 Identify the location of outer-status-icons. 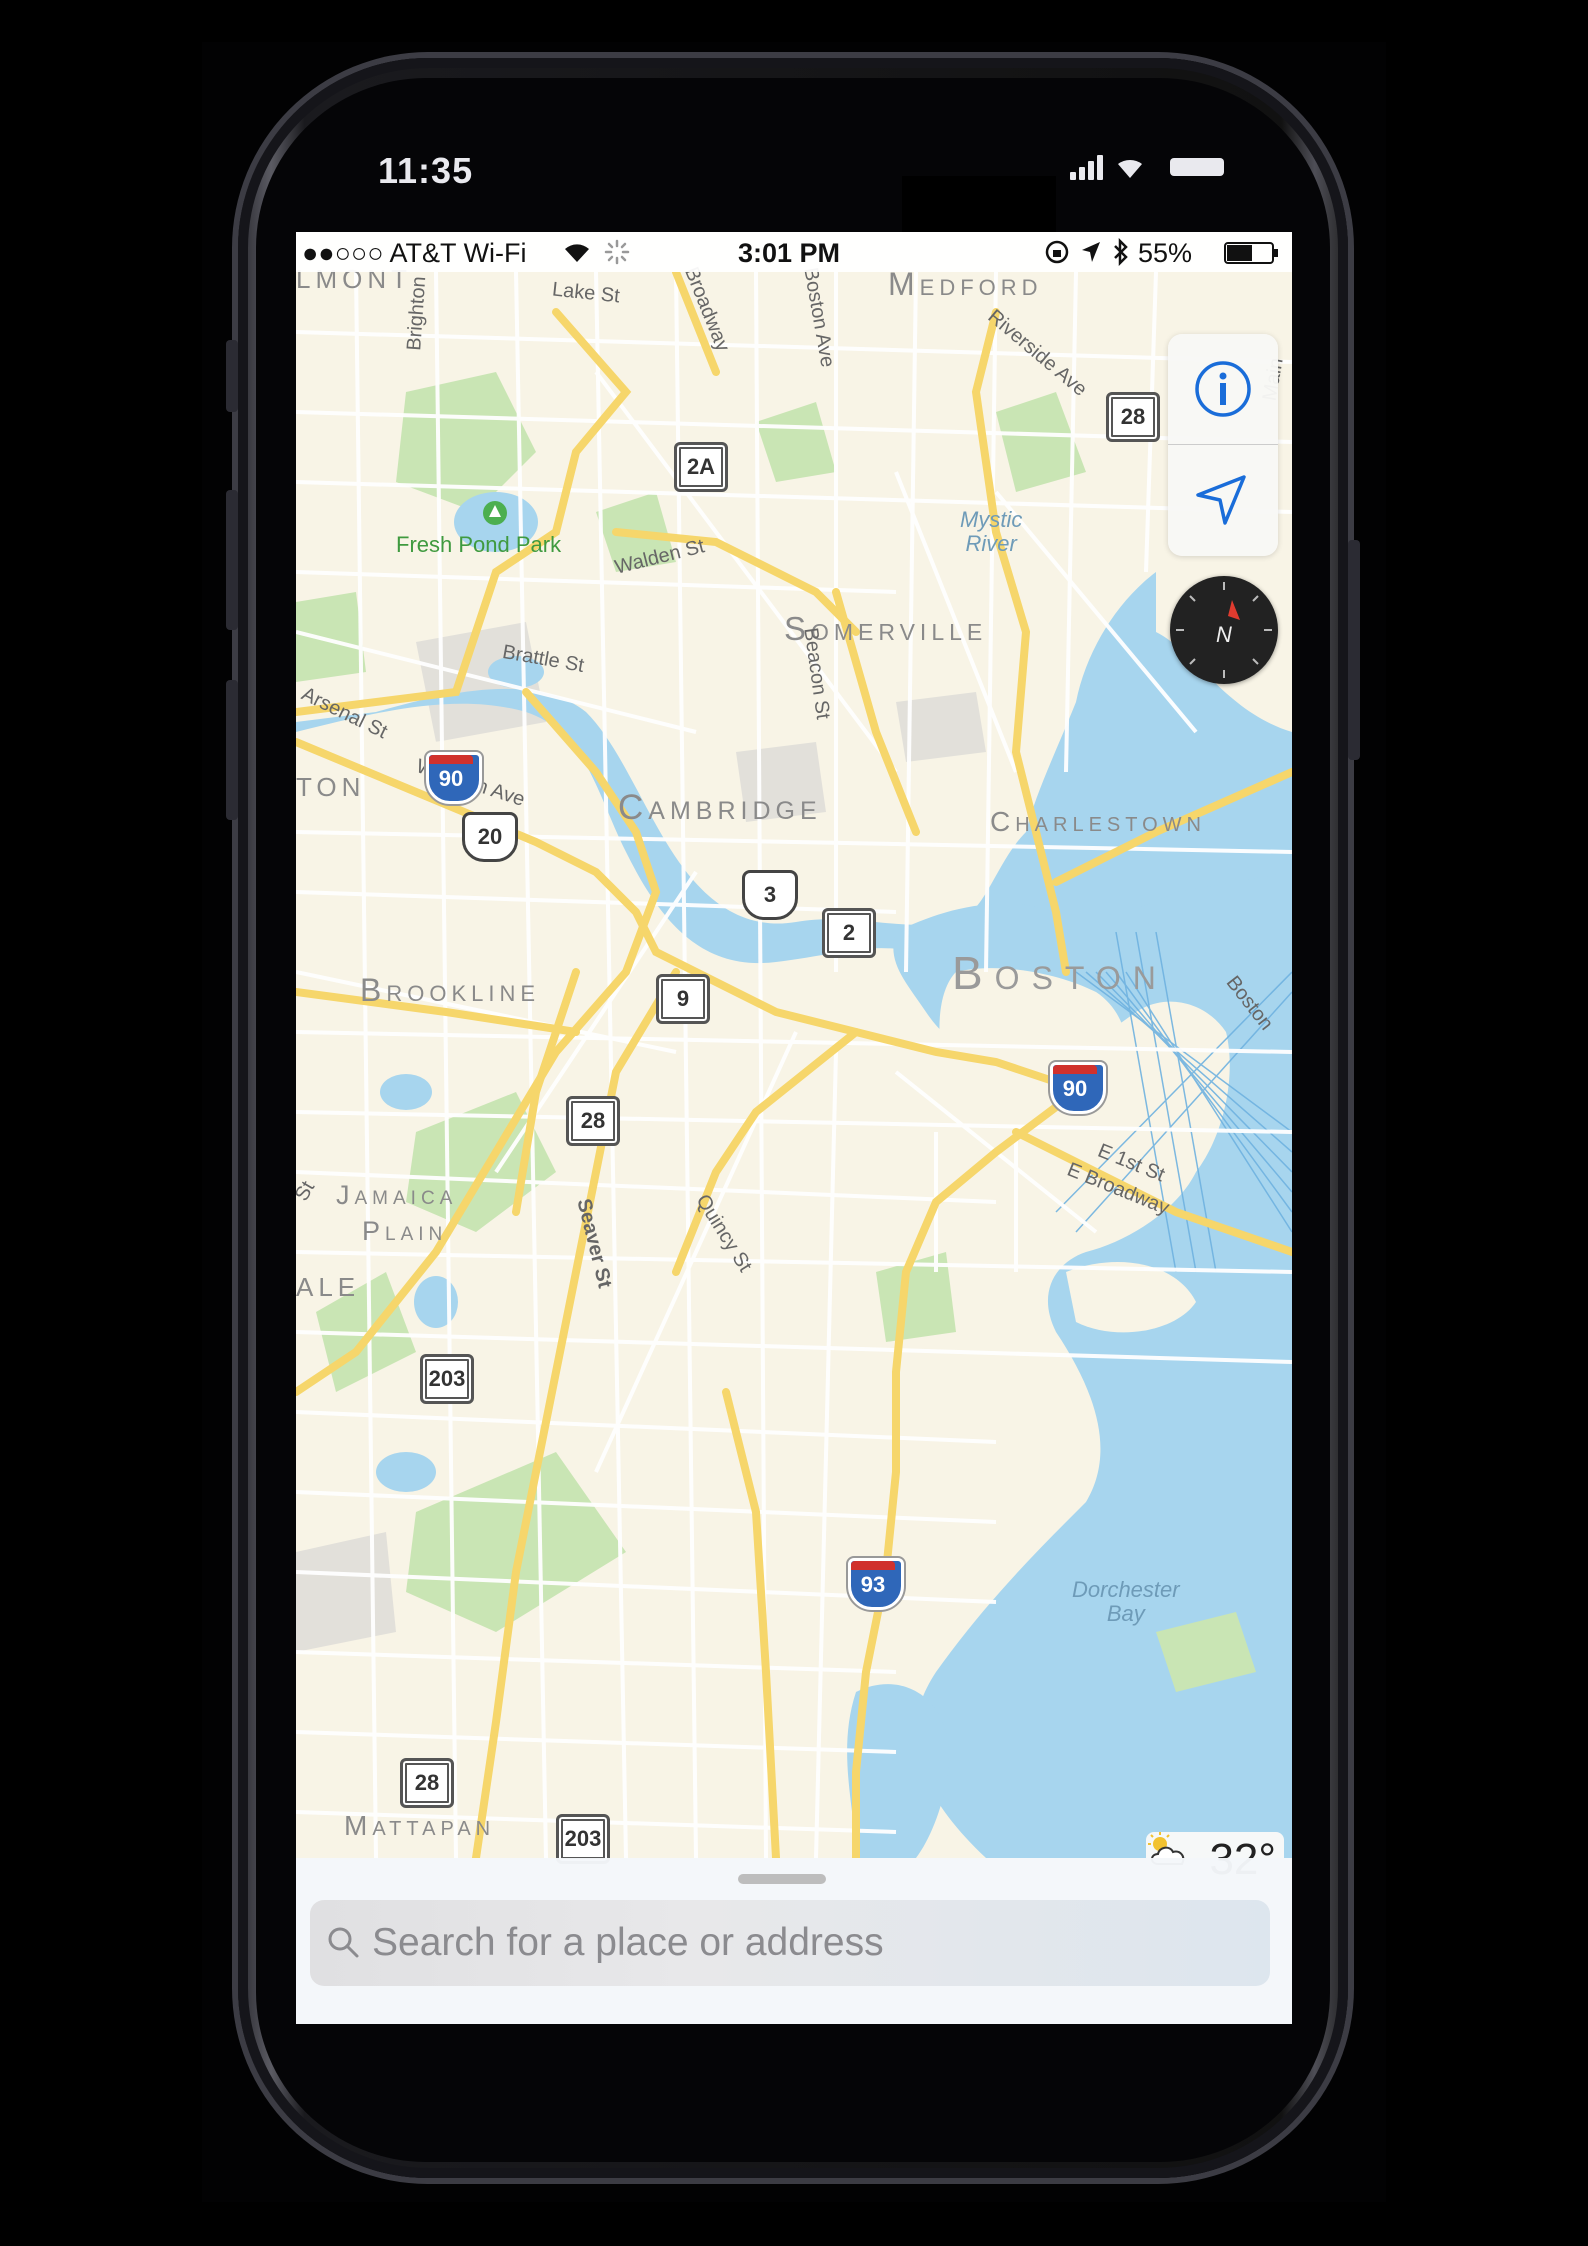
(1147, 167).